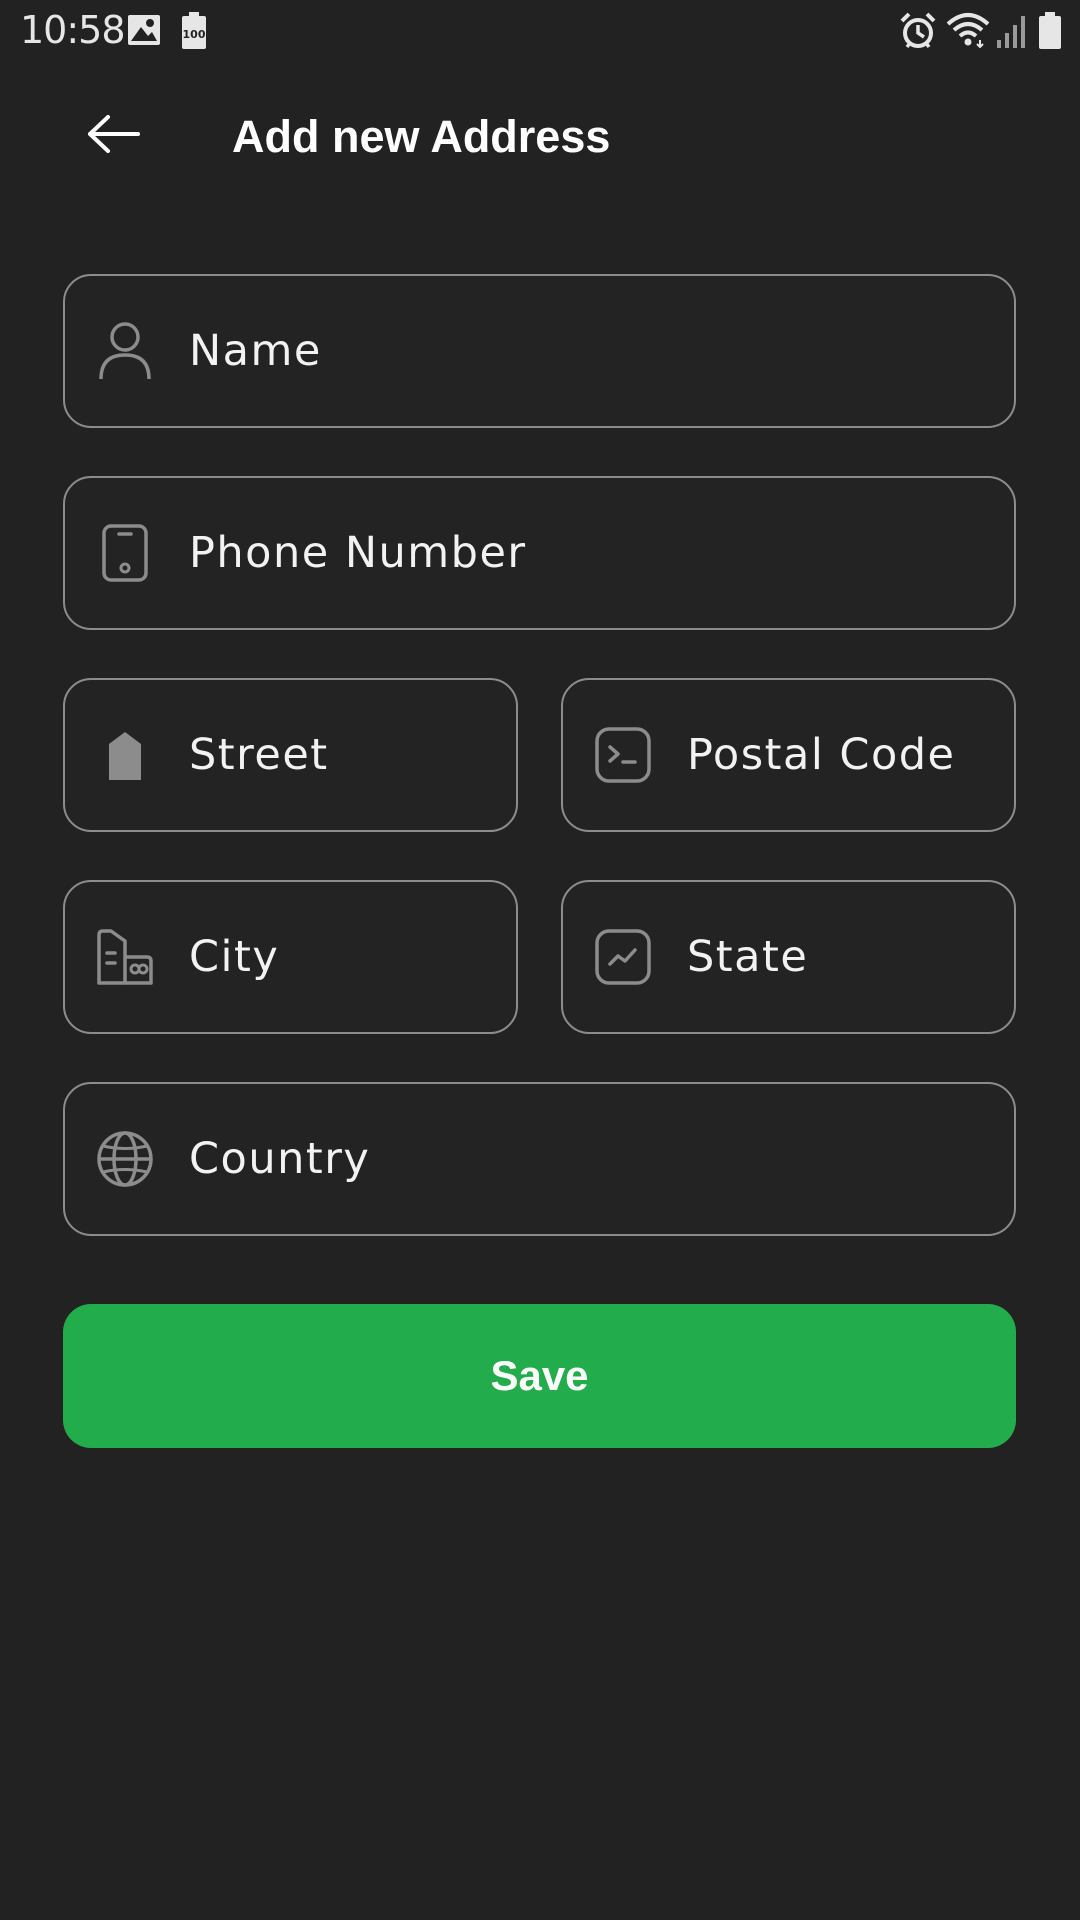 This screenshot has width=1080, height=1920. What do you see at coordinates (589, 1159) in the screenshot?
I see `country-input` at bounding box center [589, 1159].